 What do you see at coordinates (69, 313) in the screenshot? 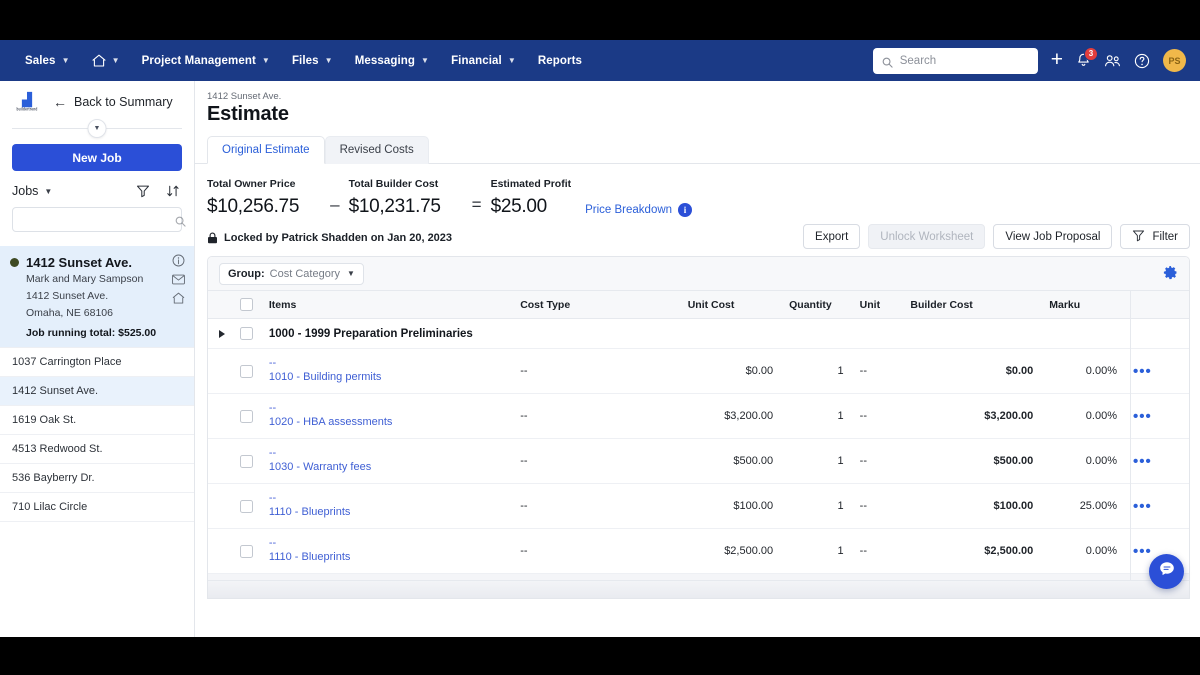
I see `job-card-city-state-zip: Omaha, NE 68106` at bounding box center [69, 313].